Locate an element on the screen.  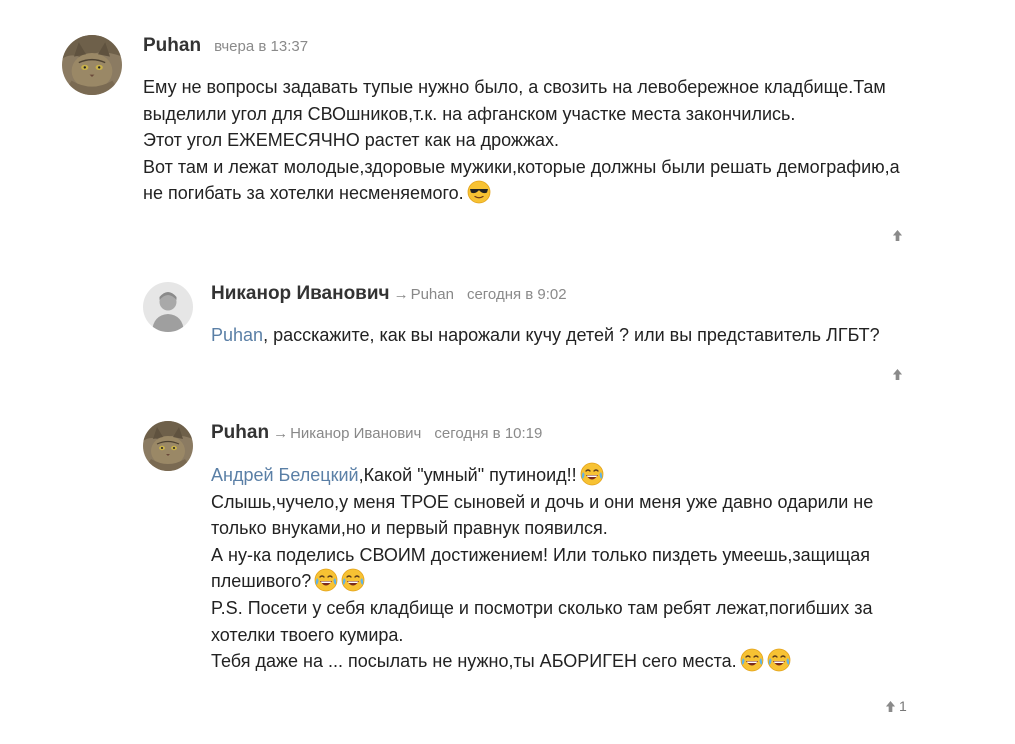
comment-date: сегодня в 10:19 is located at coordinates (488, 433).